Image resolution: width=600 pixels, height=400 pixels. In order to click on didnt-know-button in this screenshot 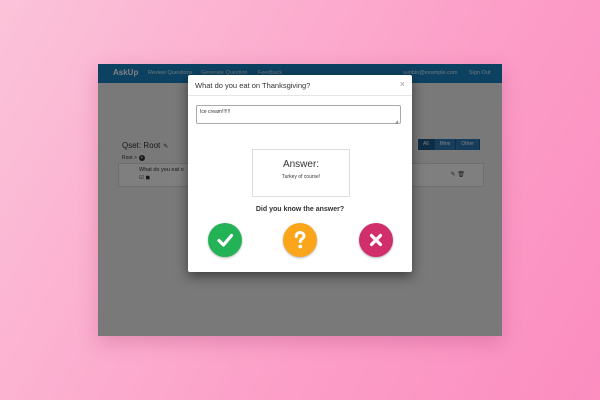, I will do `click(376, 240)`.